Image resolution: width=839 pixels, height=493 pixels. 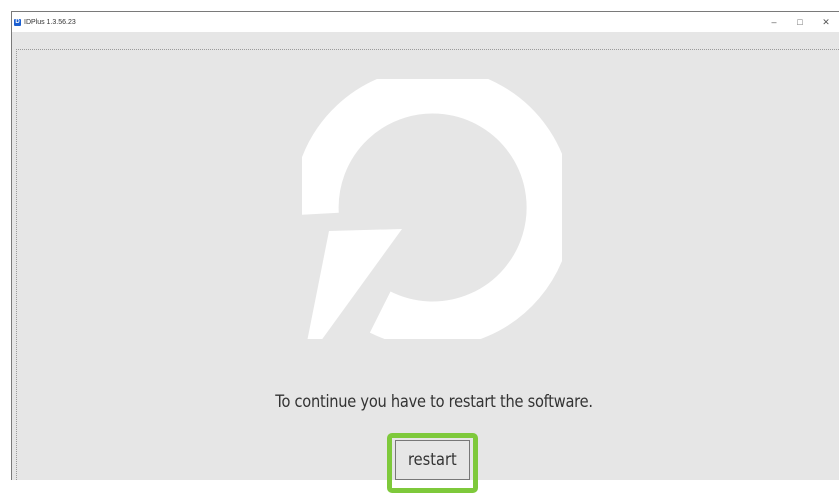 What do you see at coordinates (425, 22) in the screenshot?
I see `title-bar: D IDPlus 1.3.56.23 – □ ✕` at bounding box center [425, 22].